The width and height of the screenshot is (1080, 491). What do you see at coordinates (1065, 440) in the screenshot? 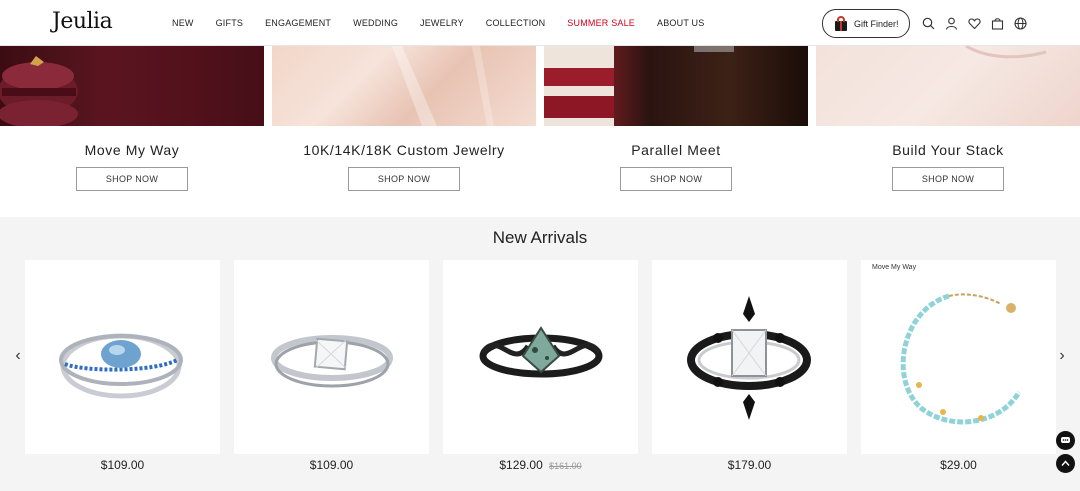
I see `chat-icon` at bounding box center [1065, 440].